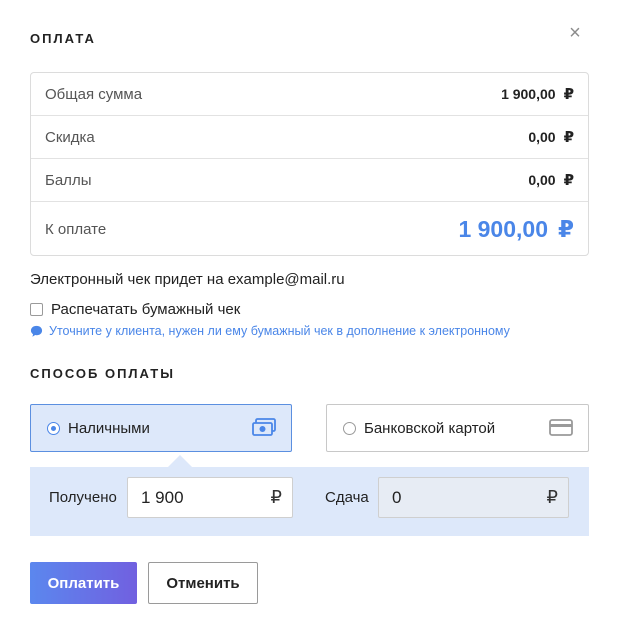  Describe the element at coordinates (83, 497) in the screenshot. I see `received-label: Получено` at that location.